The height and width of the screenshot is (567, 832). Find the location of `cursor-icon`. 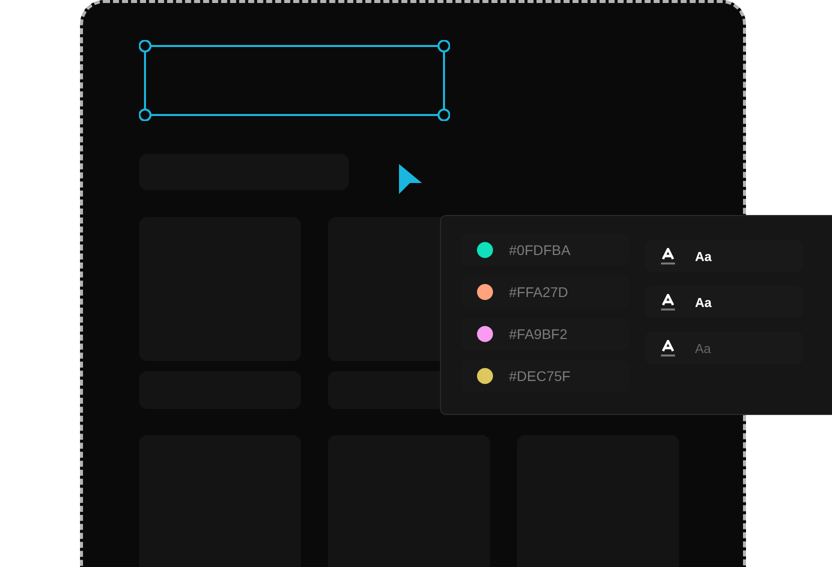

cursor-icon is located at coordinates (411, 179).